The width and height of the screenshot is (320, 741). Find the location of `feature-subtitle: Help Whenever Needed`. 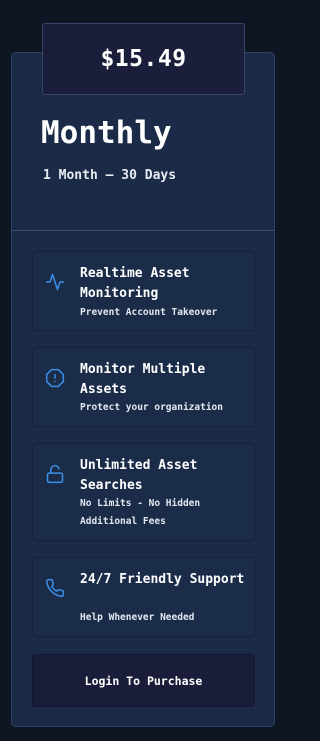

feature-subtitle: Help Whenever Needed is located at coordinates (137, 617).